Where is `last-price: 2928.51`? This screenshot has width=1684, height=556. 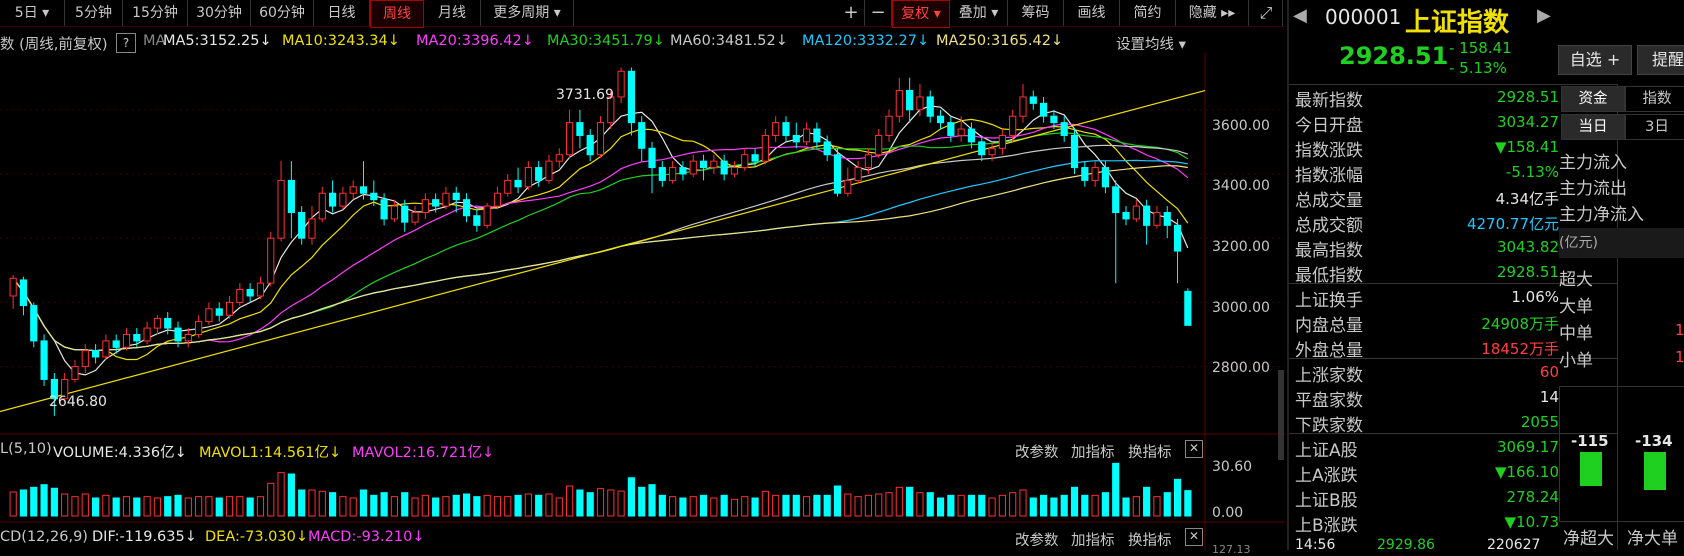
last-price: 2928.51 is located at coordinates (1394, 56).